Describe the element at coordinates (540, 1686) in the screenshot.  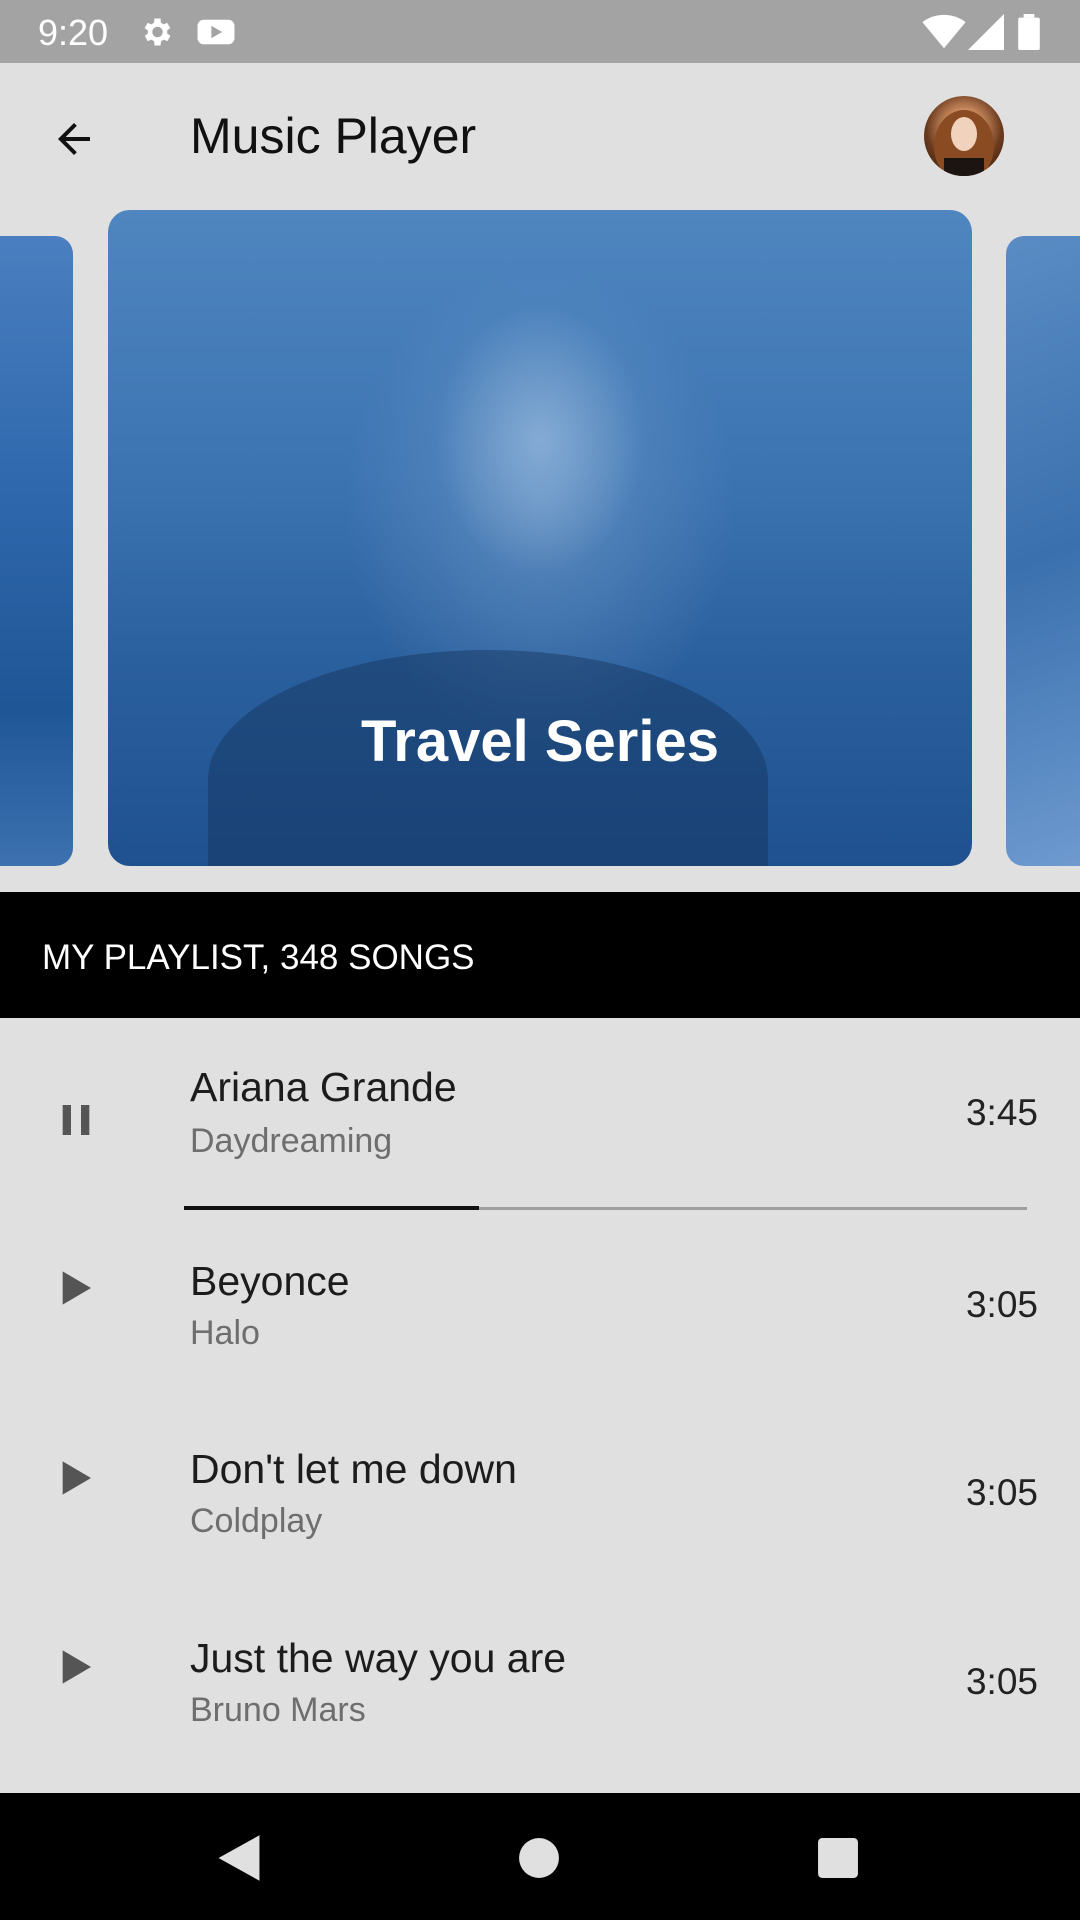
I see `song-row: Just the way you are Bruno Mars 3:05` at that location.